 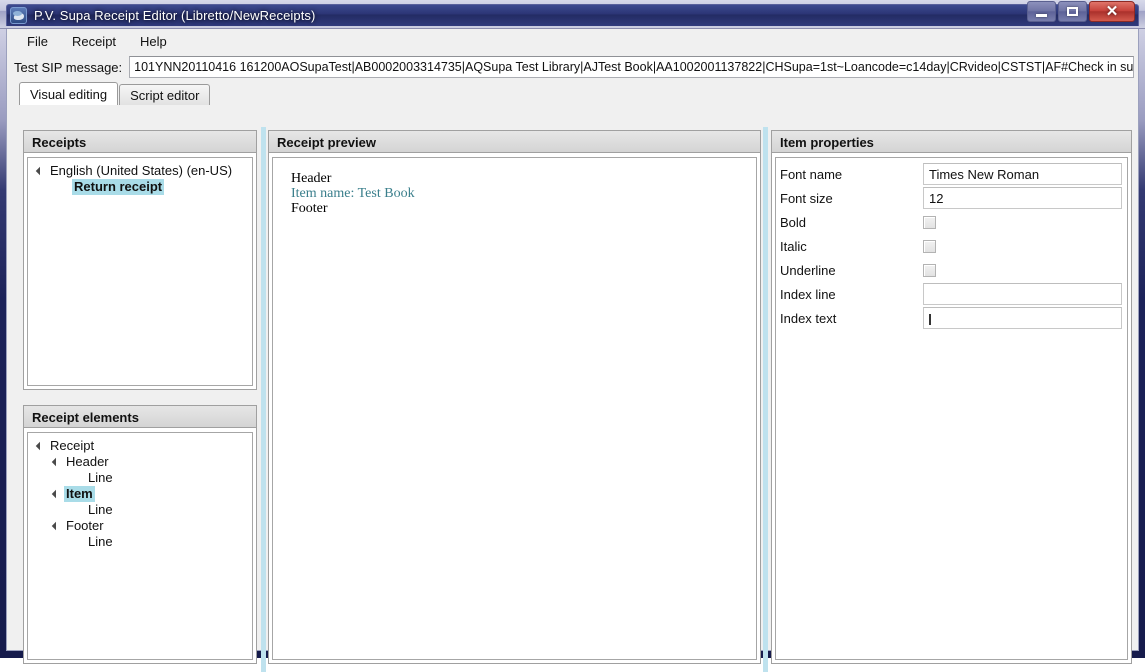 What do you see at coordinates (951, 246) in the screenshot?
I see `property-row-italic: Italic` at bounding box center [951, 246].